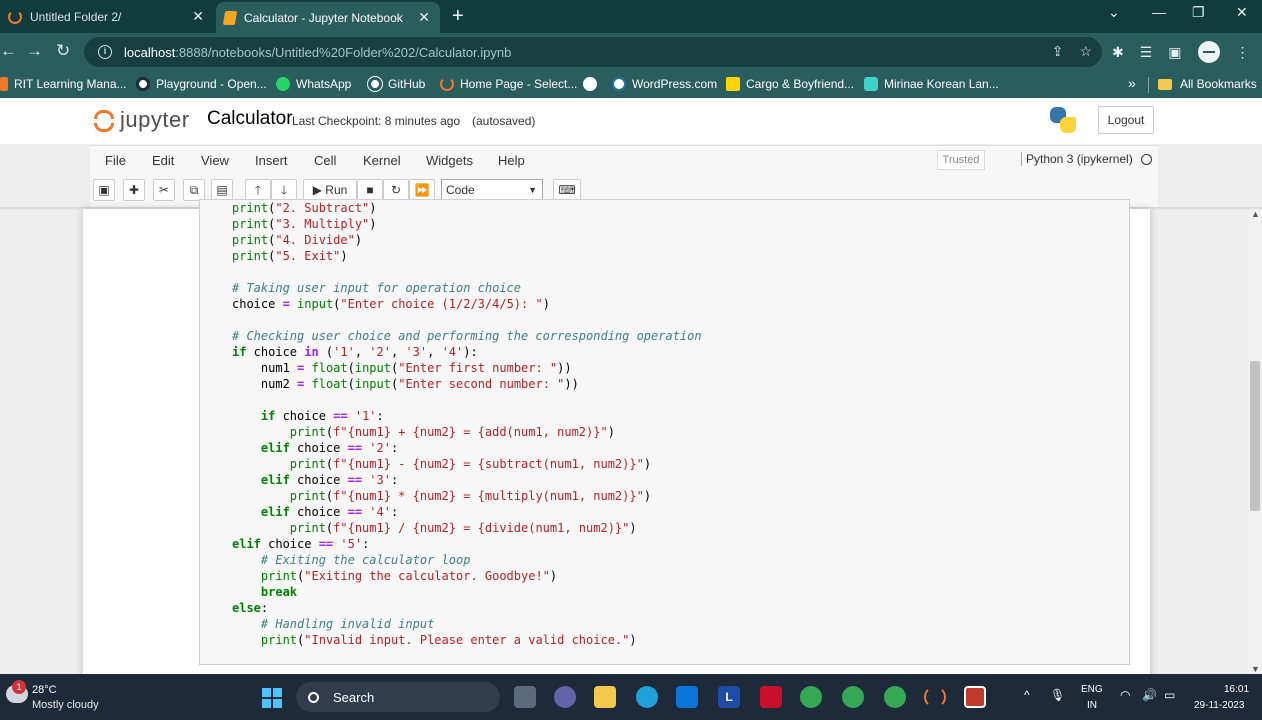  What do you see at coordinates (687, 697) in the screenshot?
I see `mail-icon` at bounding box center [687, 697].